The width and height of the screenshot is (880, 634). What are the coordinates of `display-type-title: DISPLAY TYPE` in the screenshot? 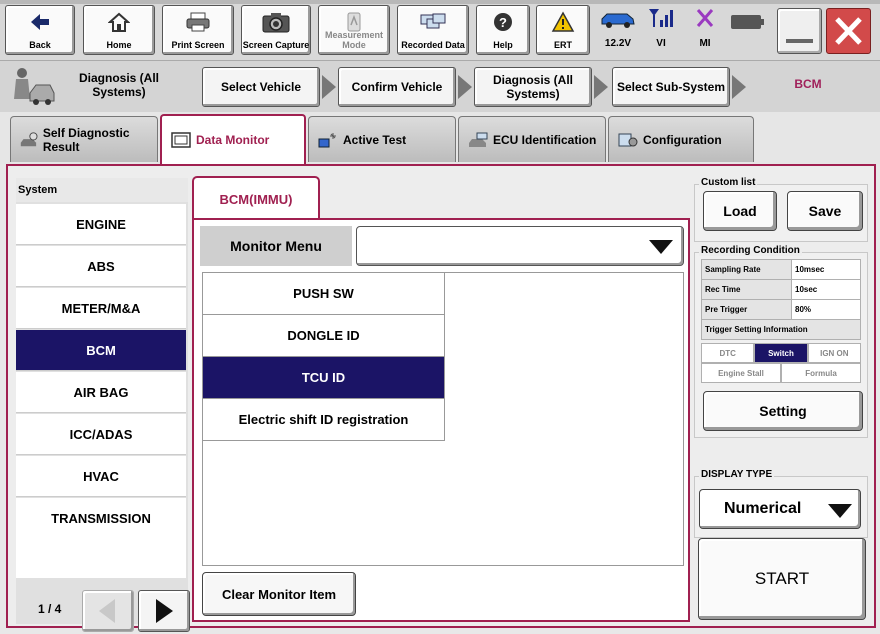 It's located at (737, 474).